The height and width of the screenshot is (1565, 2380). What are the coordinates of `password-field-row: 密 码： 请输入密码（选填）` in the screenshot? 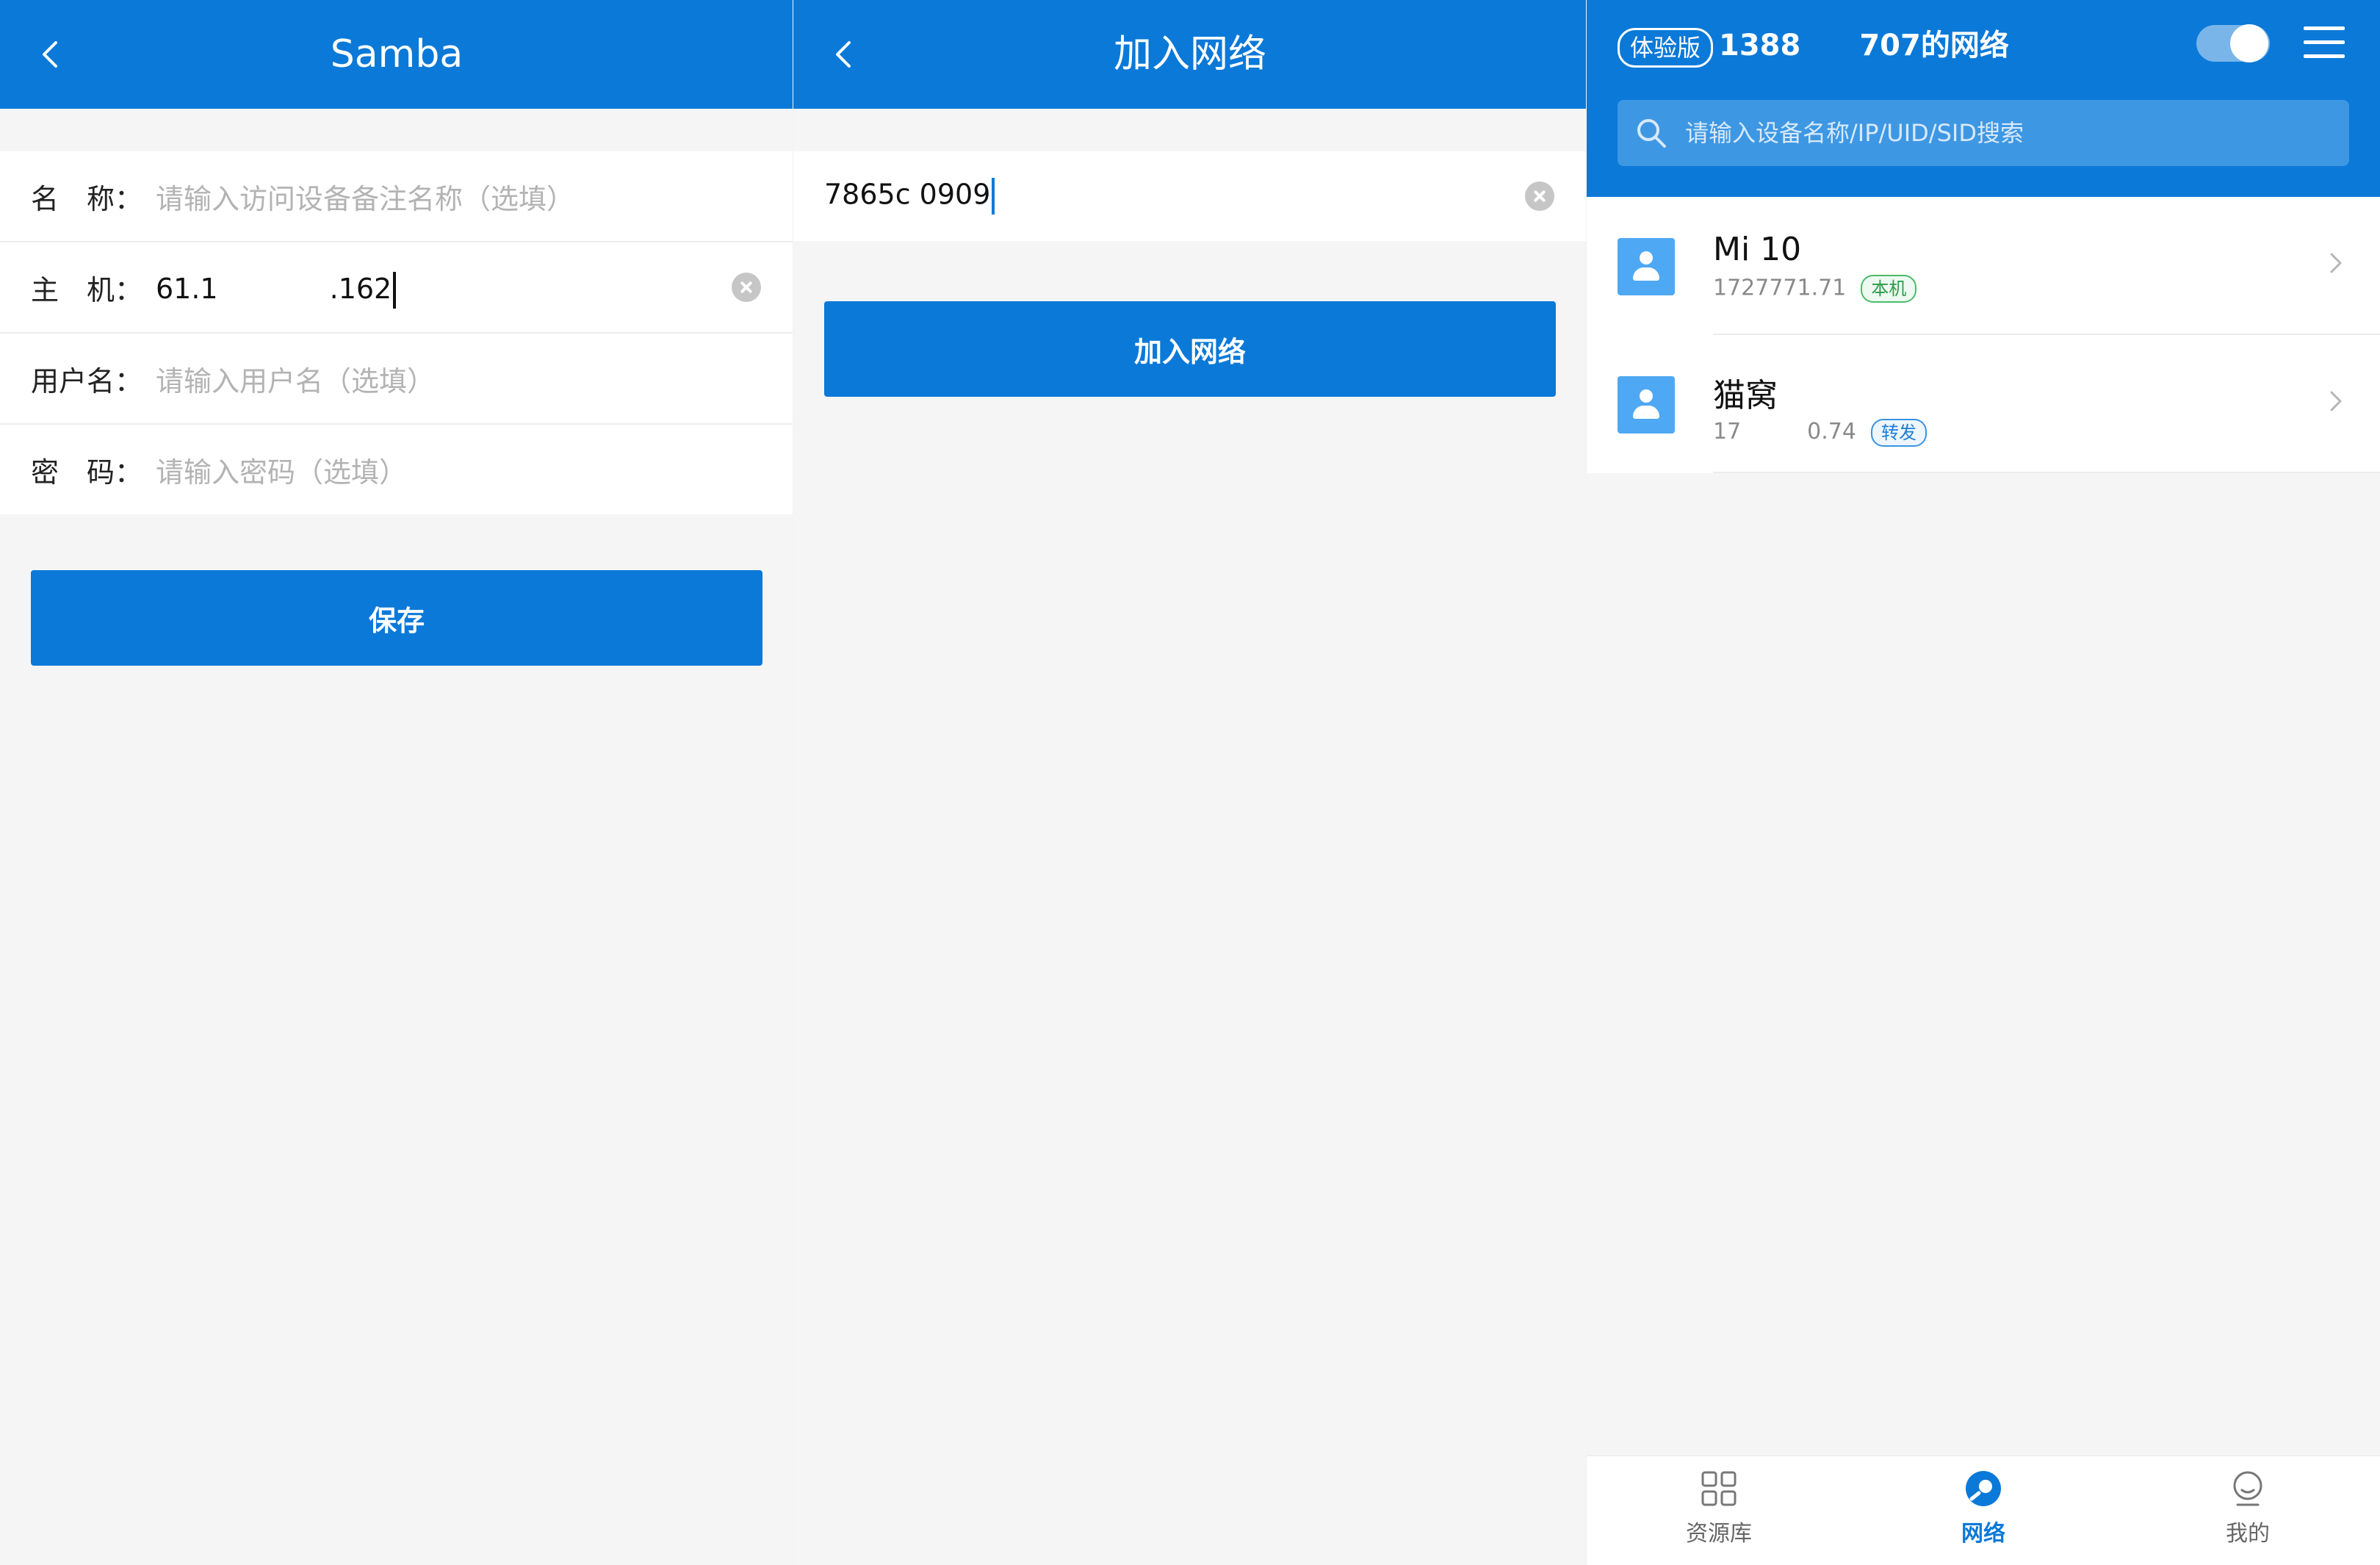 It's located at (397, 469).